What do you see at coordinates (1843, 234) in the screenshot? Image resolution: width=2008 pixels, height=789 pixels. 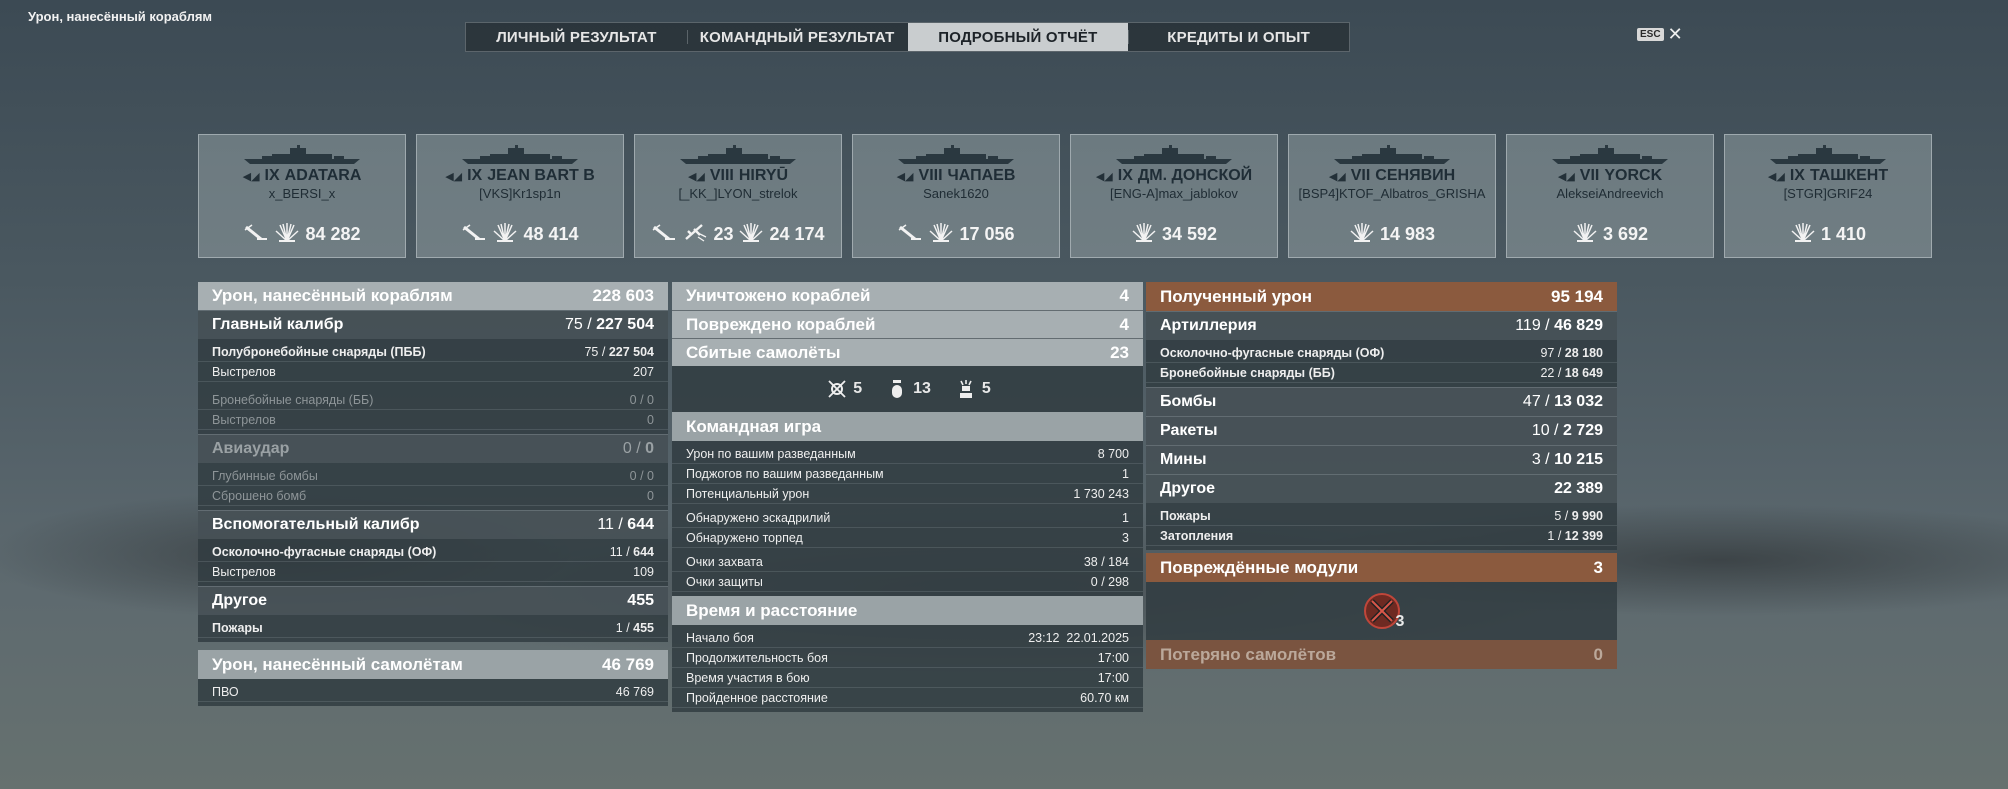 I see `ship-stat-value: 1 410` at bounding box center [1843, 234].